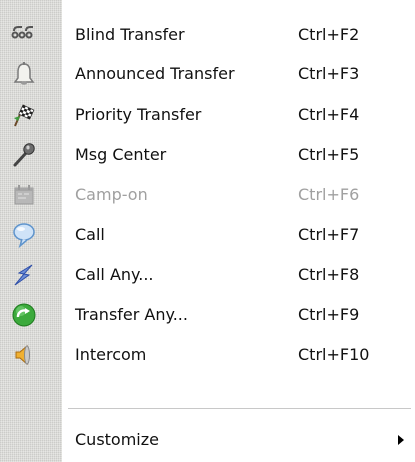 Image resolution: width=415 pixels, height=462 pixels. Describe the element at coordinates (117, 439) in the screenshot. I see `menu-item-label: Customize` at that location.